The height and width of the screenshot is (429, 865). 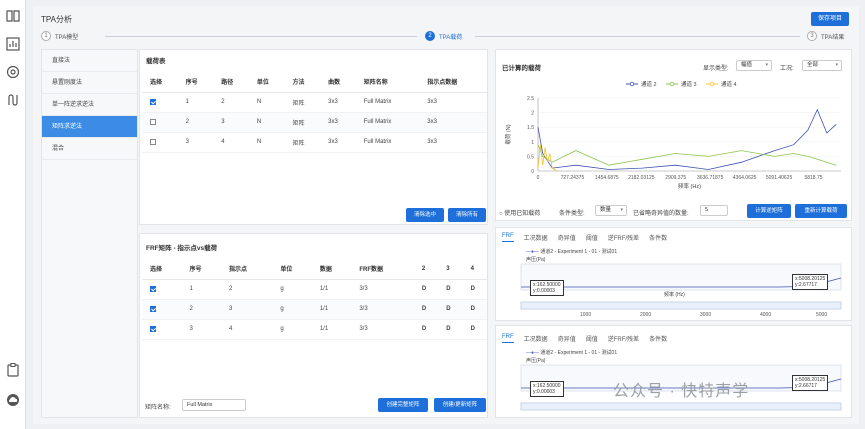 I want to click on table-row: 3 4 N 矩阵 3x3 Full Matrix 3x3, so click(x=314, y=142).